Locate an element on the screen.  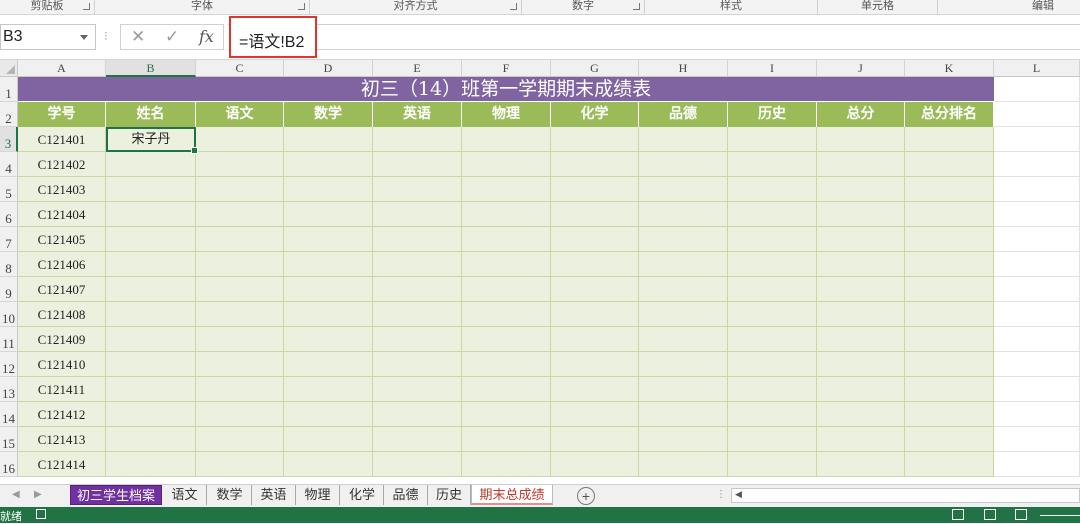
more-icon: ⋮ is located at coordinates (721, 494).